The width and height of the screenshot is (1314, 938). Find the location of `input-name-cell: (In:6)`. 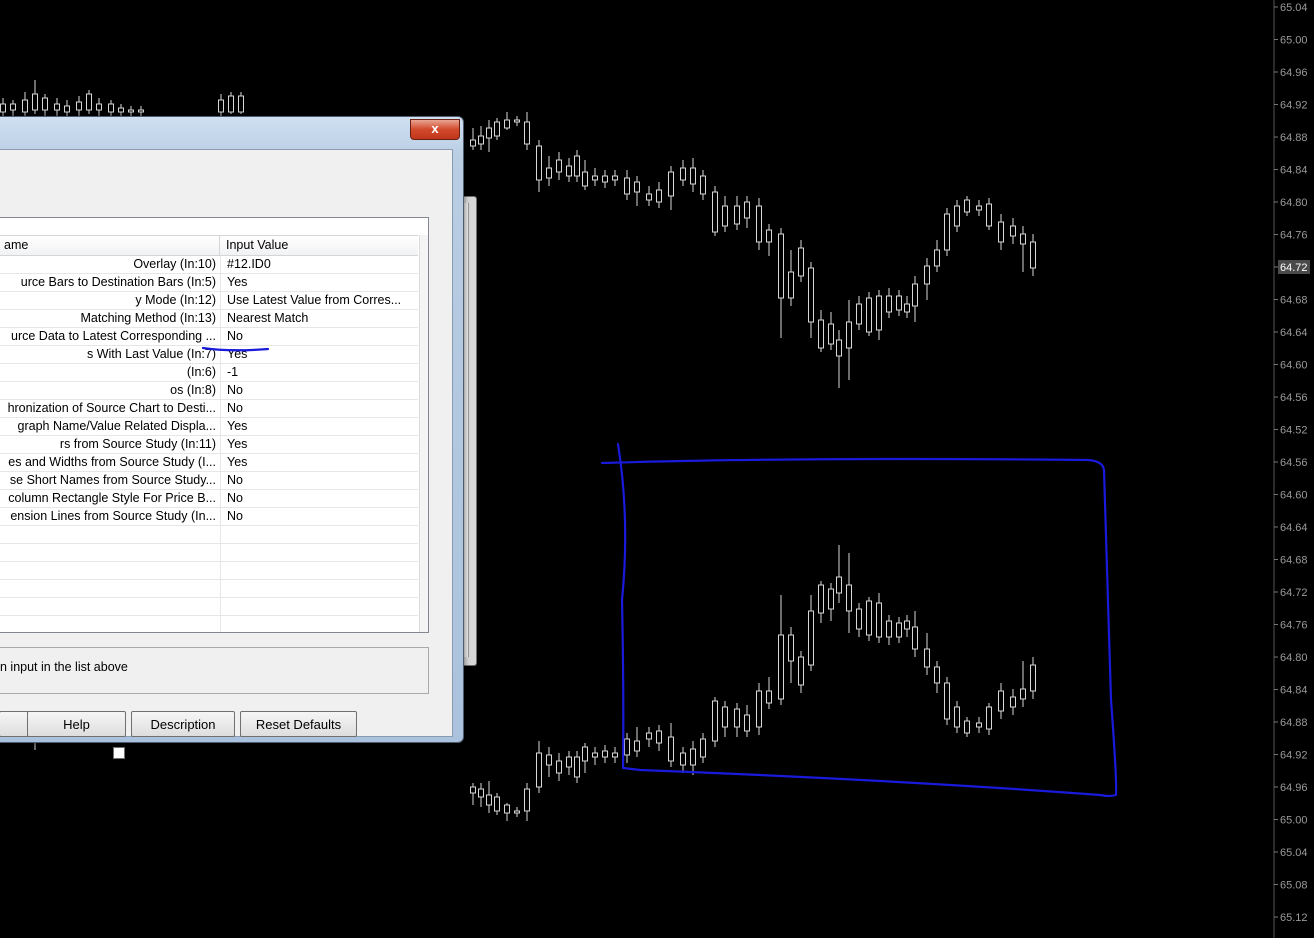

input-name-cell: (In:6) is located at coordinates (110, 372).